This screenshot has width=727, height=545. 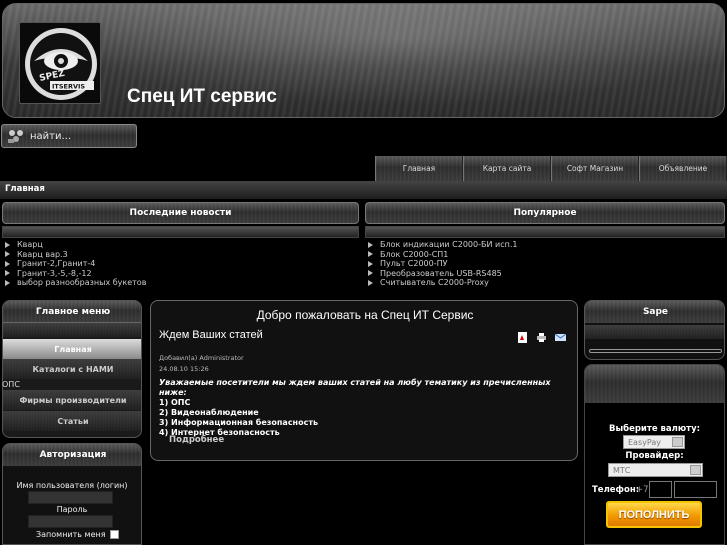 I want to click on menu-stray-label: ОПС, so click(x=11, y=384).